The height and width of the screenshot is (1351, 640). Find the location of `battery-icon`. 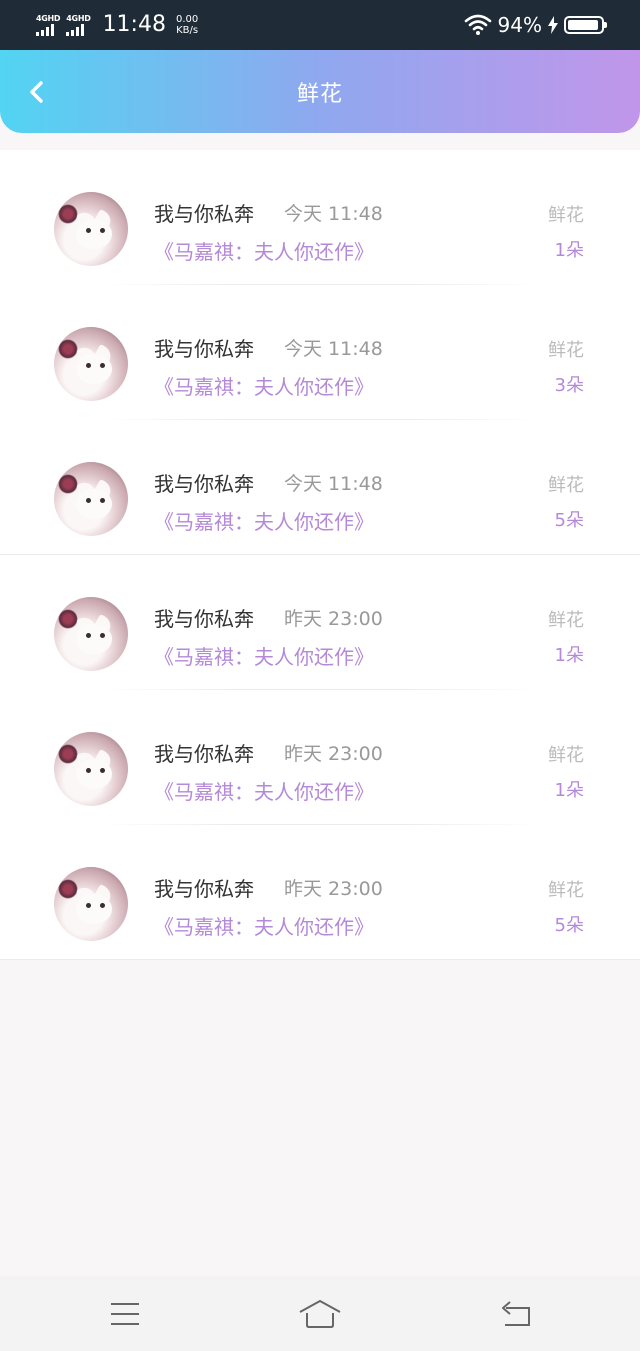

battery-icon is located at coordinates (585, 25).